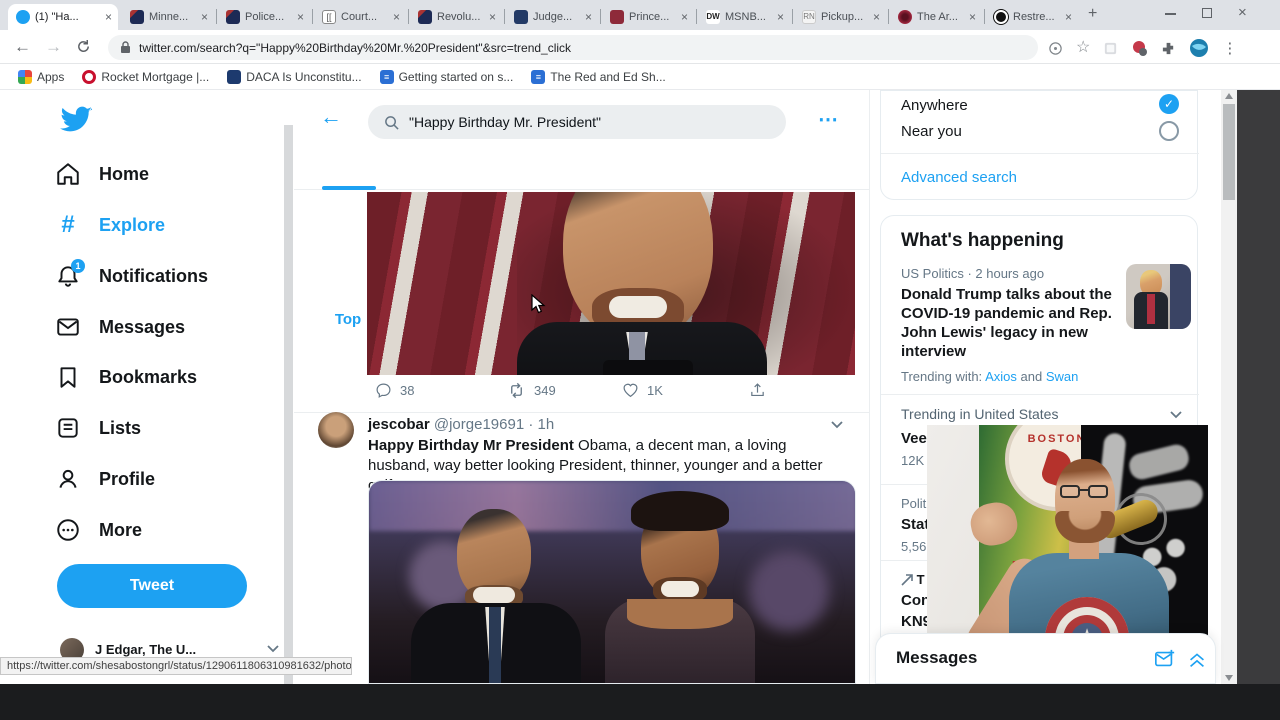 The image size is (1280, 720). I want to click on scroll-up-arrow, so click(1229, 96).